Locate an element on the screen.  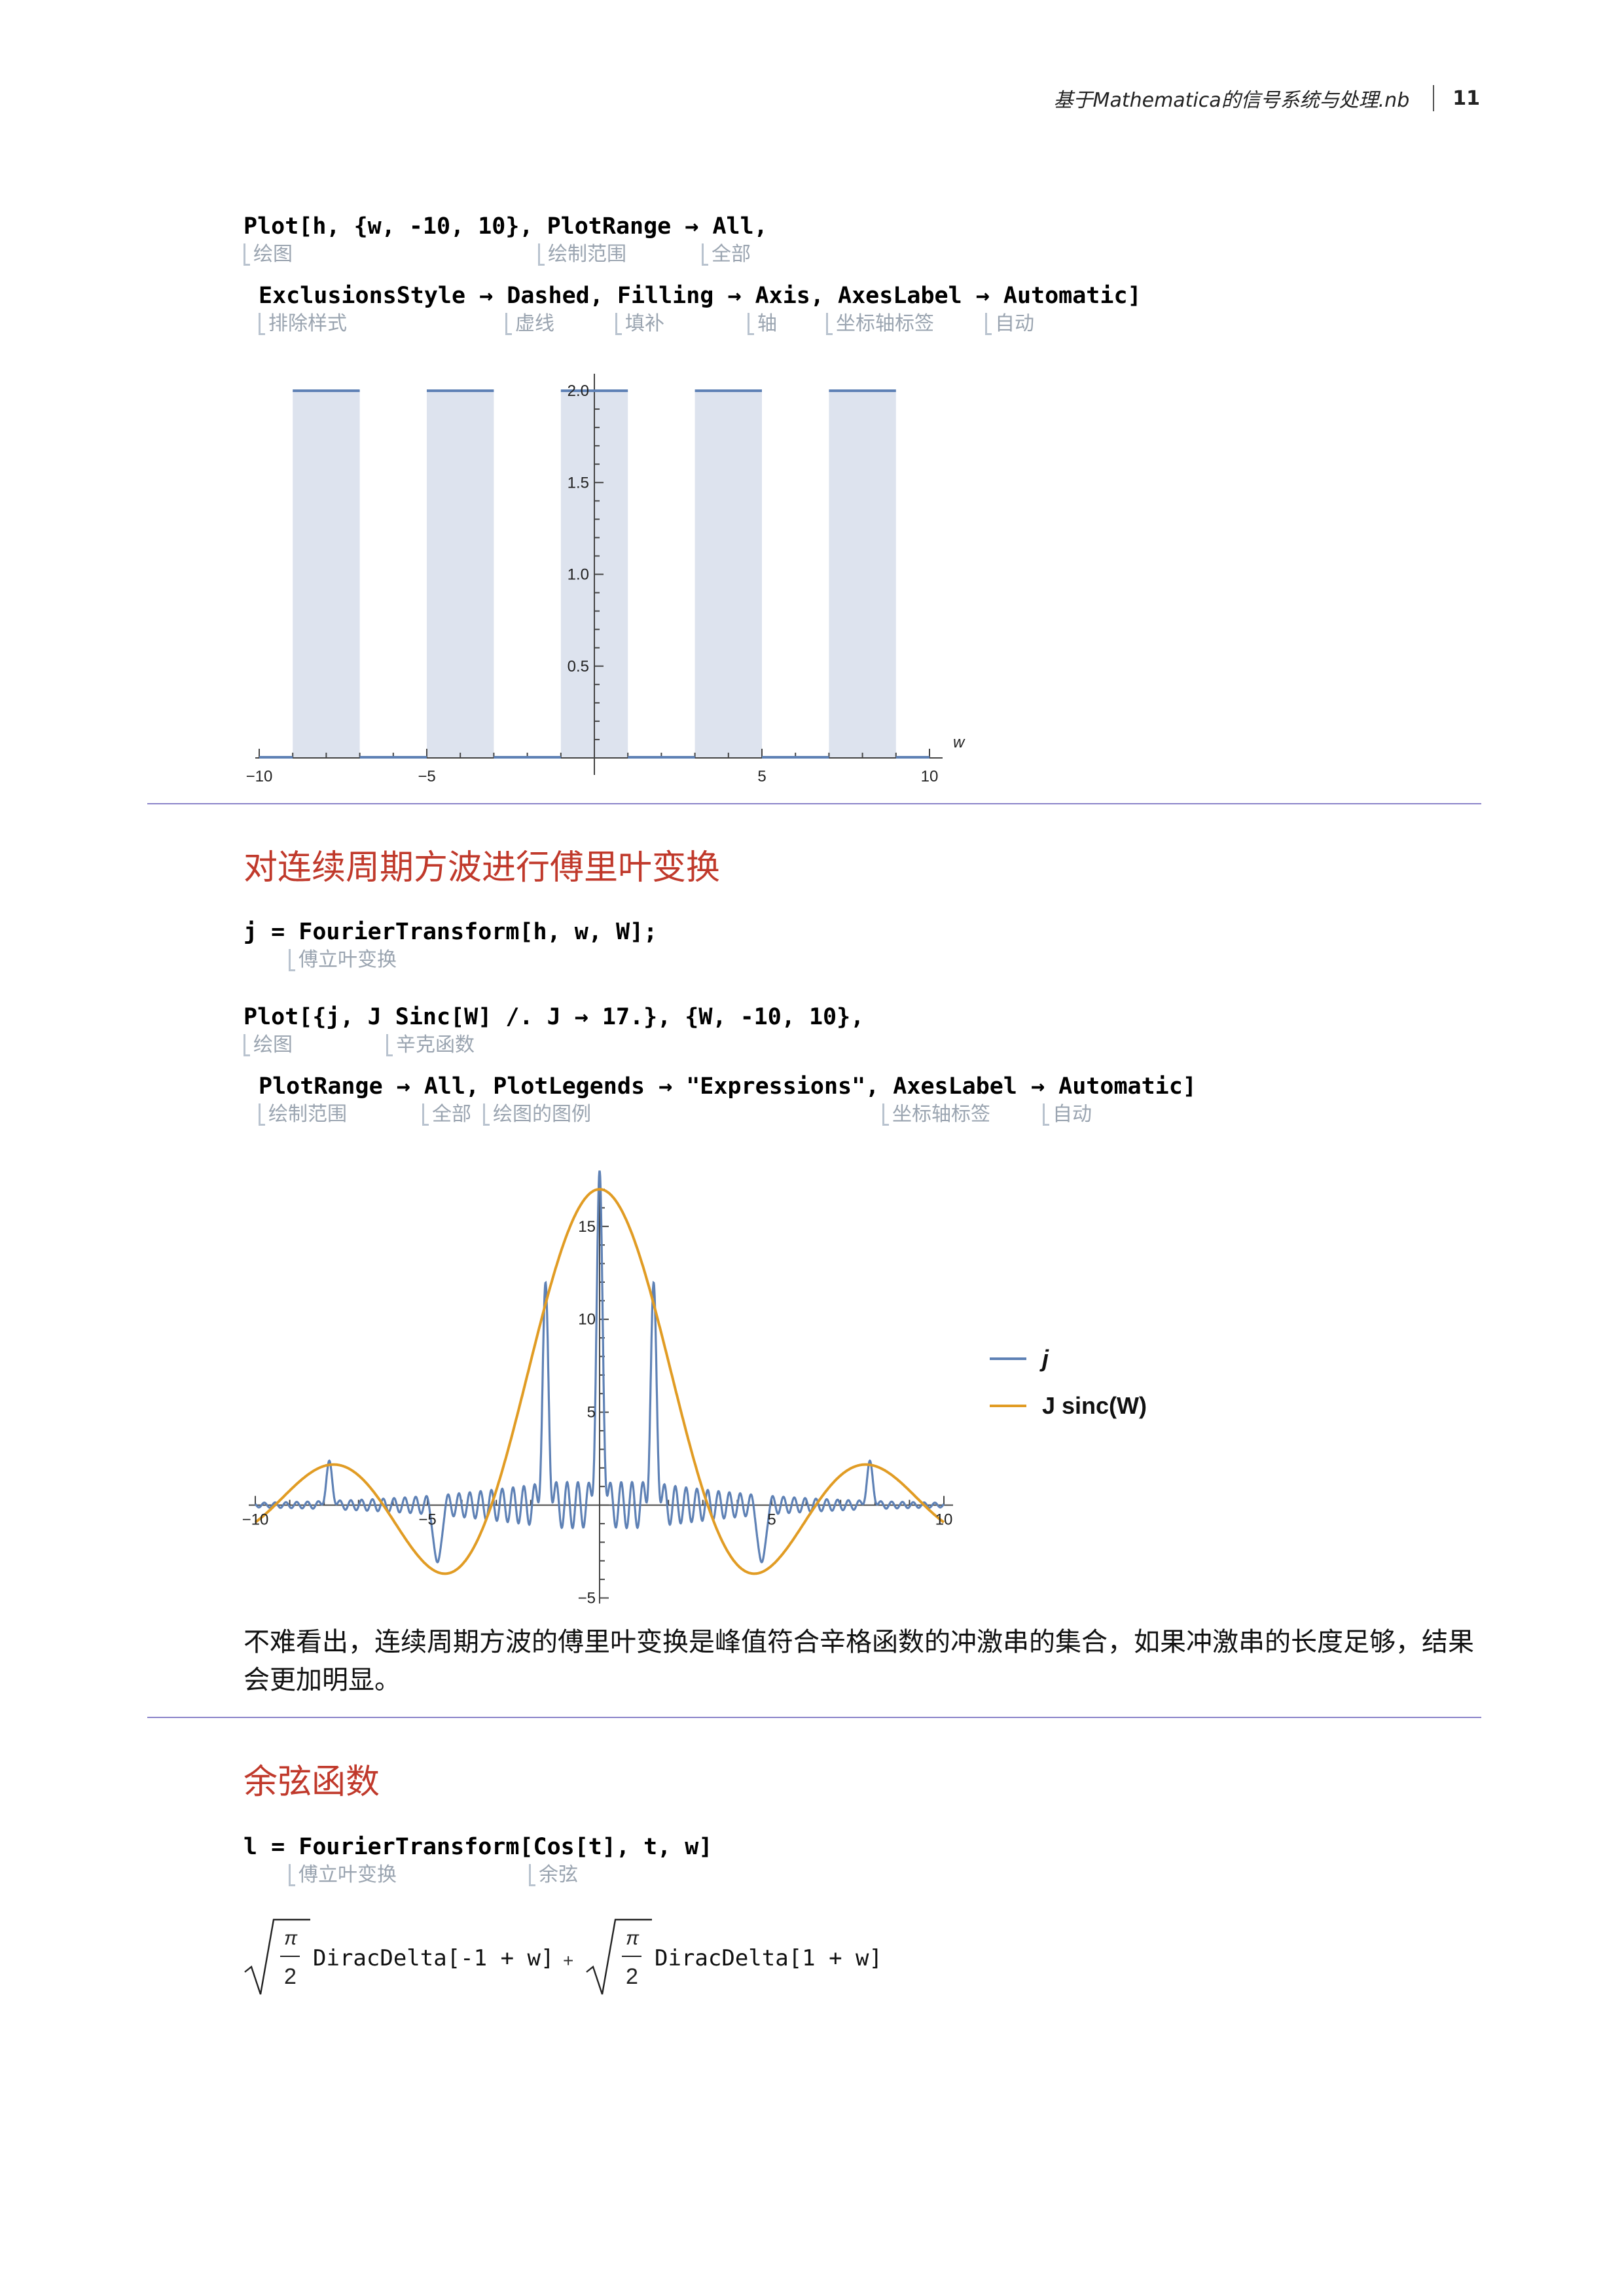
hint-axes-label-2: 坐标轴标签 is located at coordinates (936, 1114).